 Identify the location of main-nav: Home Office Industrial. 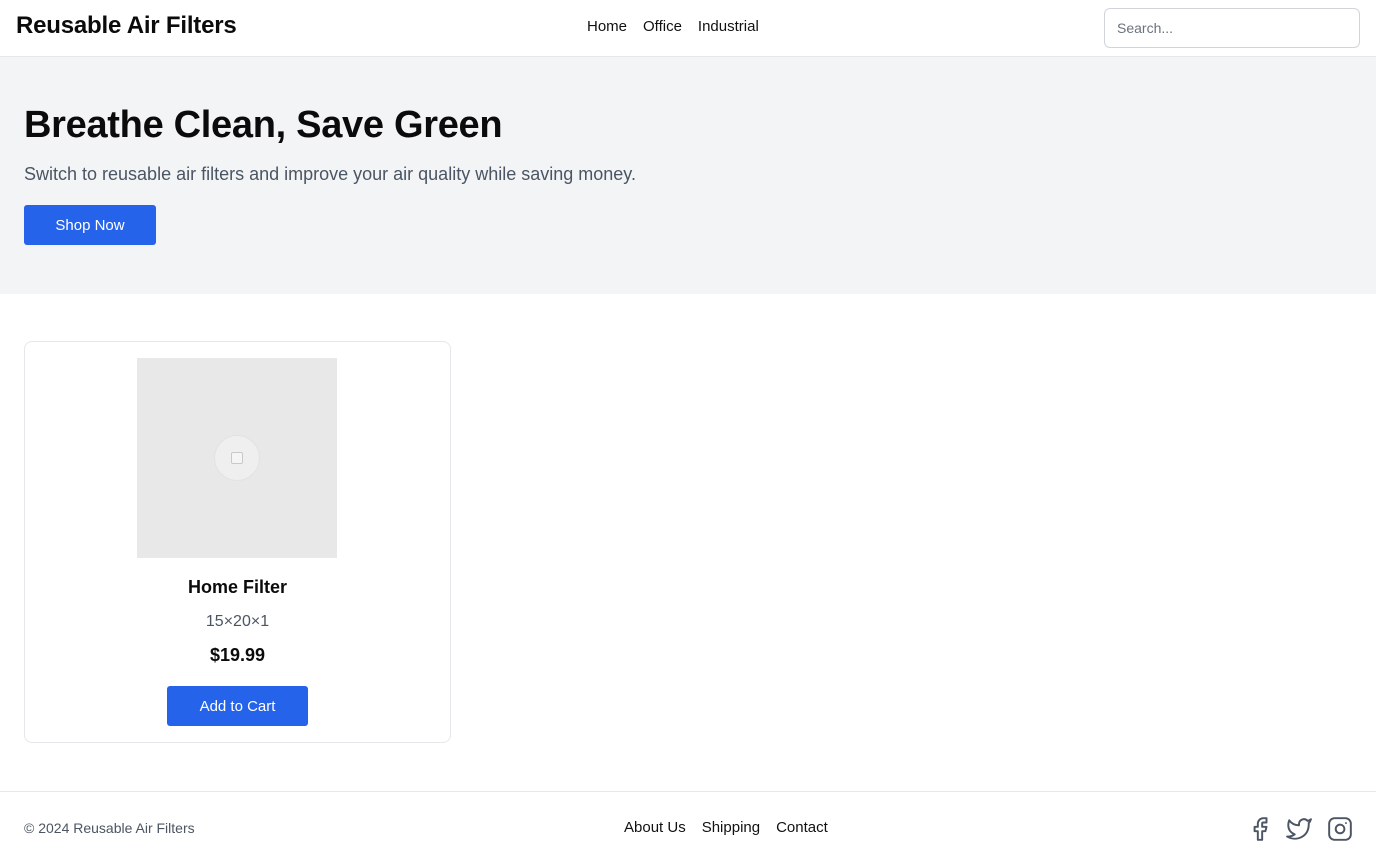
(673, 26).